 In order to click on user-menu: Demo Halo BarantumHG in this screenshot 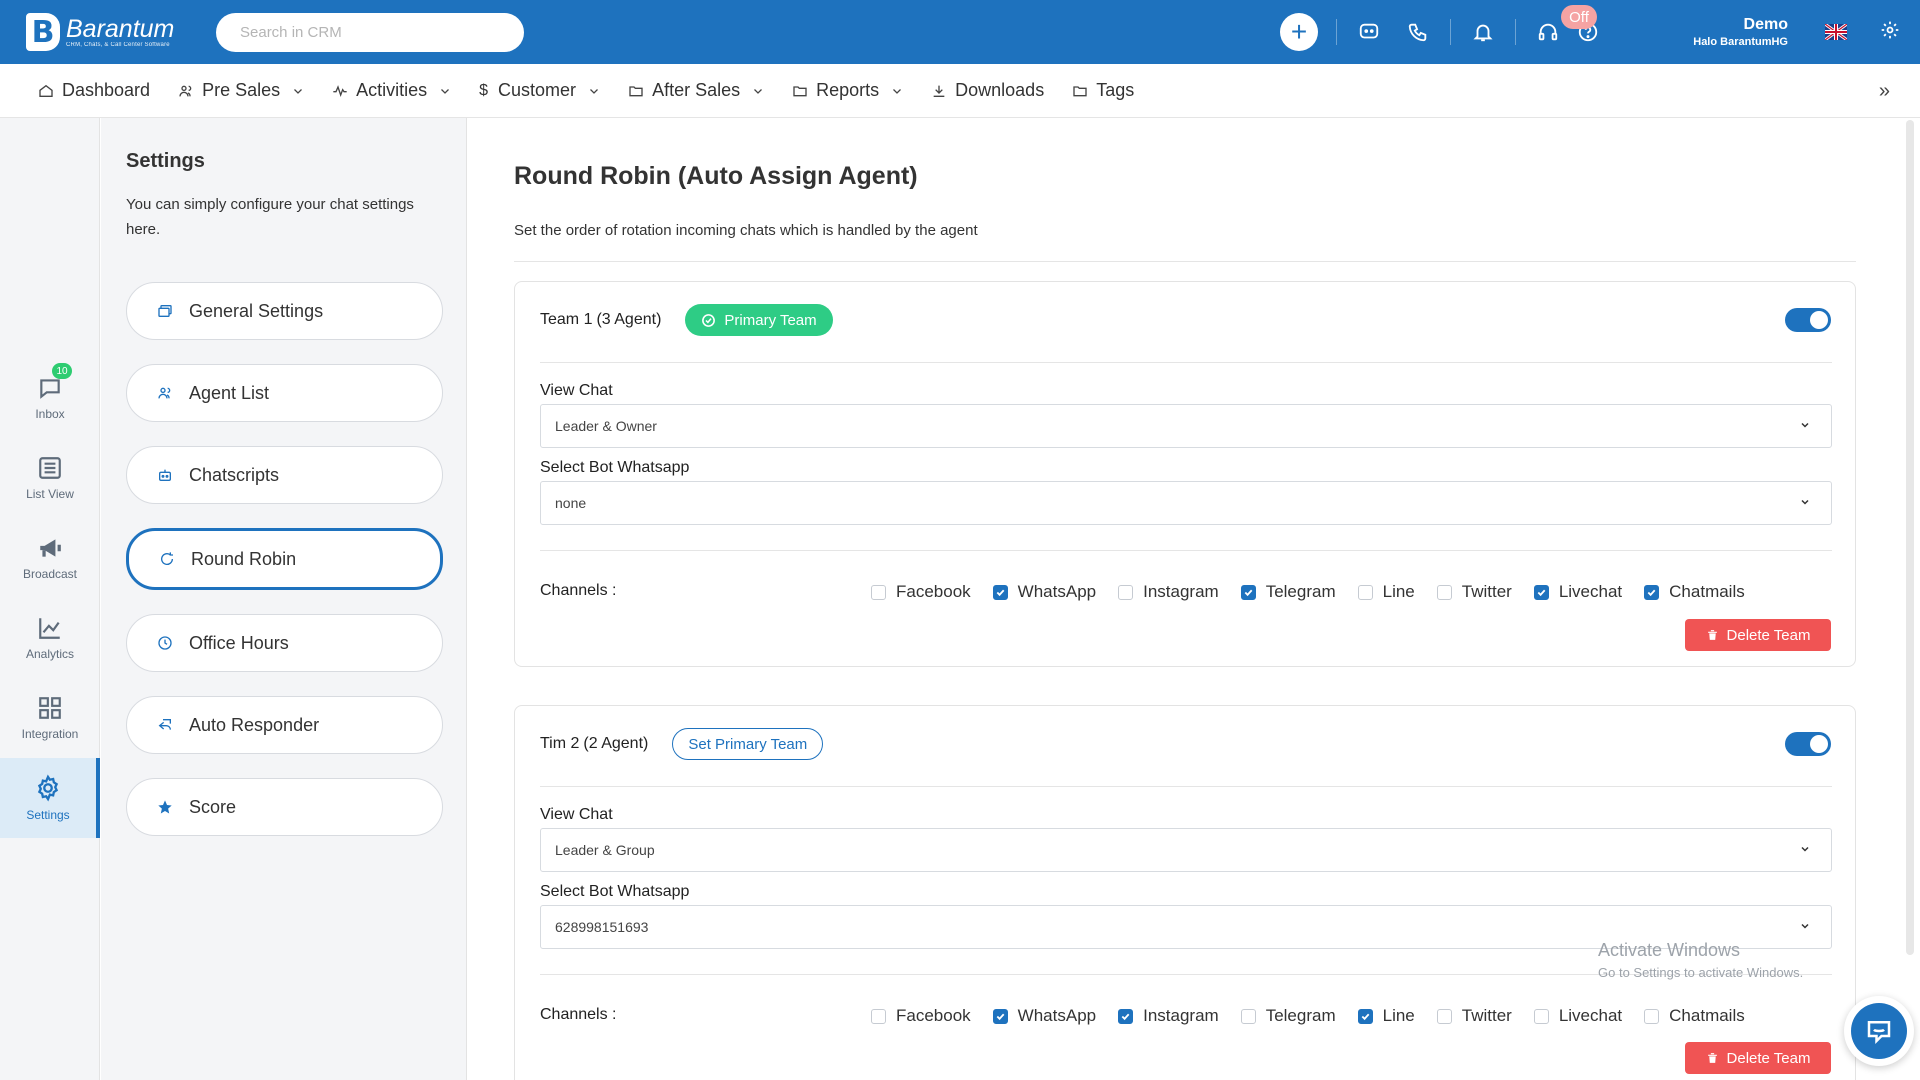, I will do `click(1733, 32)`.